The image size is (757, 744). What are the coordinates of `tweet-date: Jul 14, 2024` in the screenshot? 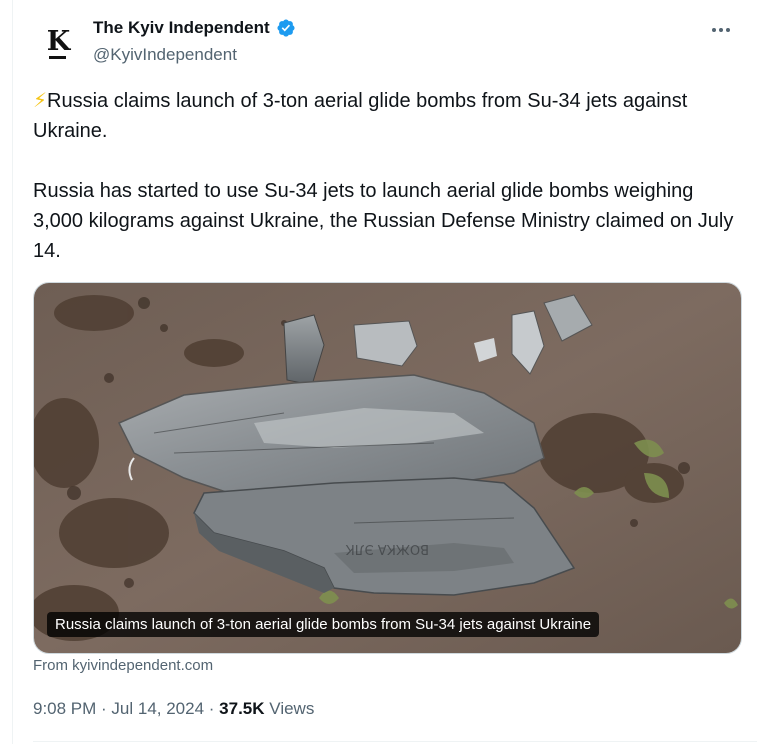 It's located at (157, 708).